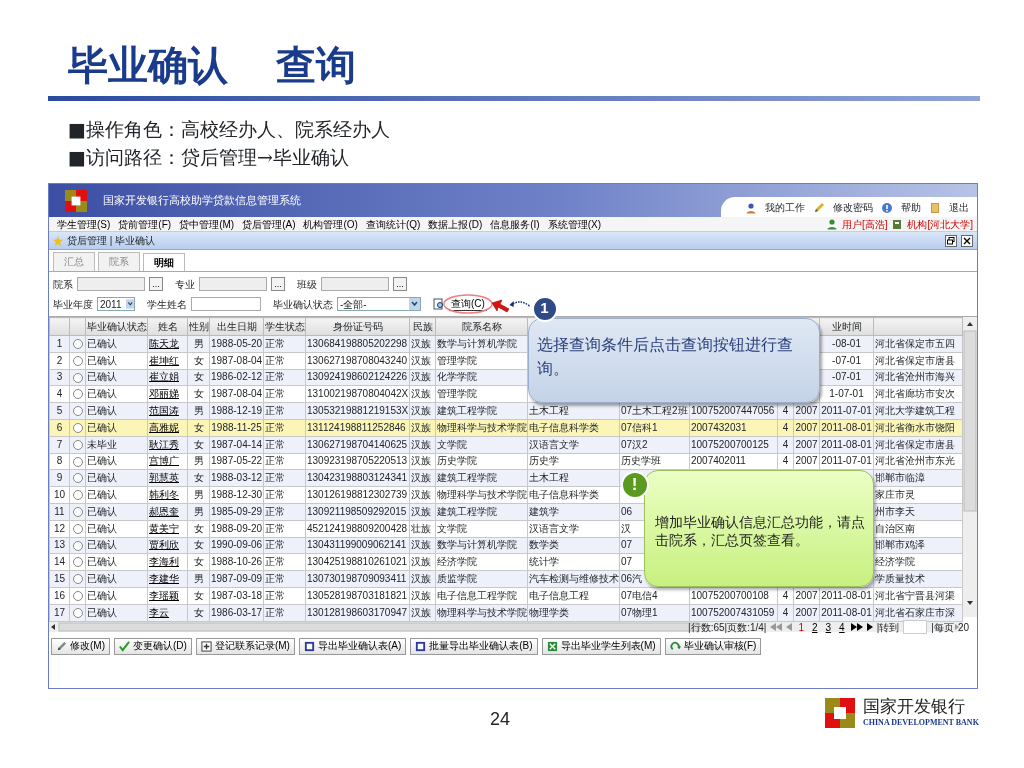 This screenshot has width=1024, height=768. What do you see at coordinates (477, 595) in the screenshot?
I see `table-cell: 电子信息工程学院` at bounding box center [477, 595].